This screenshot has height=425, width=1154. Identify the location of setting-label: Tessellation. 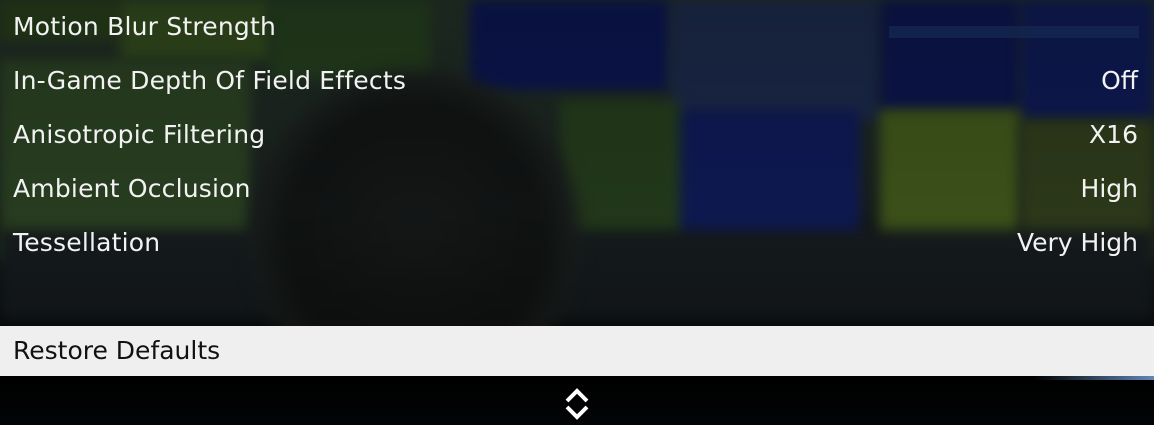
(87, 242).